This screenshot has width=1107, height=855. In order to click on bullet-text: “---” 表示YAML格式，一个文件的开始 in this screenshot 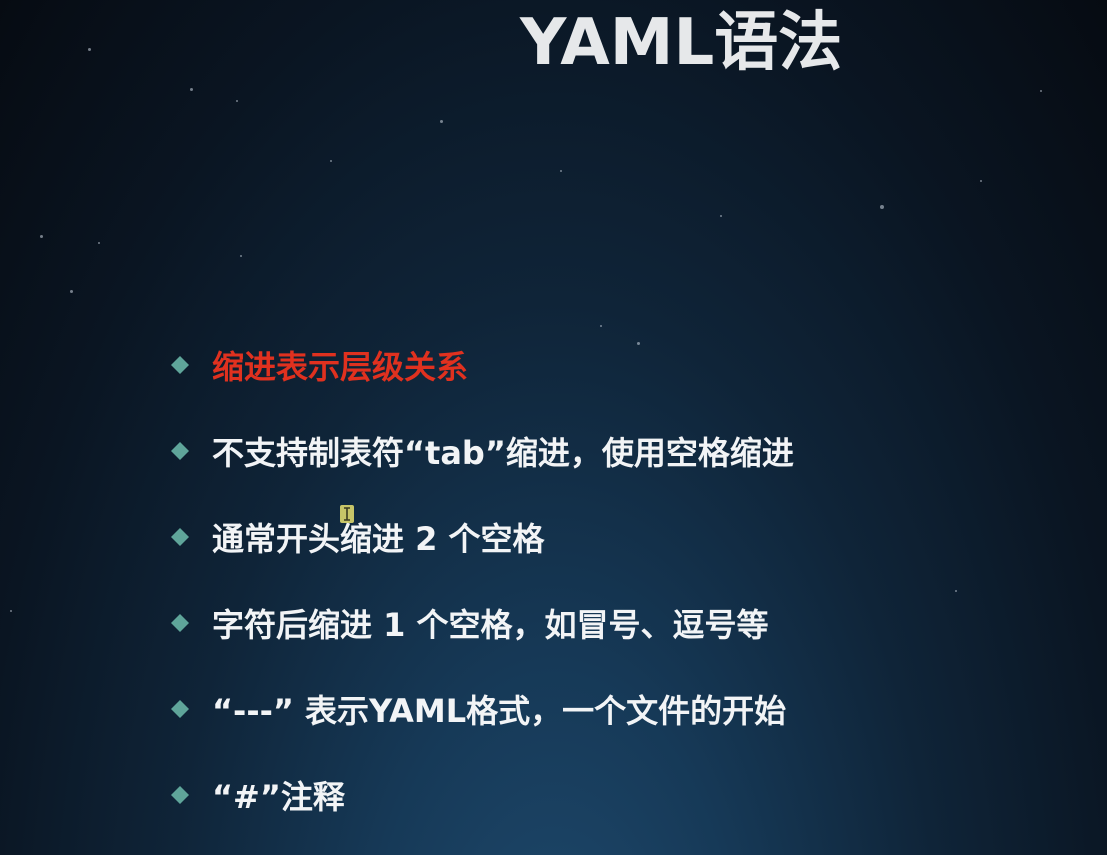, I will do `click(499, 711)`.